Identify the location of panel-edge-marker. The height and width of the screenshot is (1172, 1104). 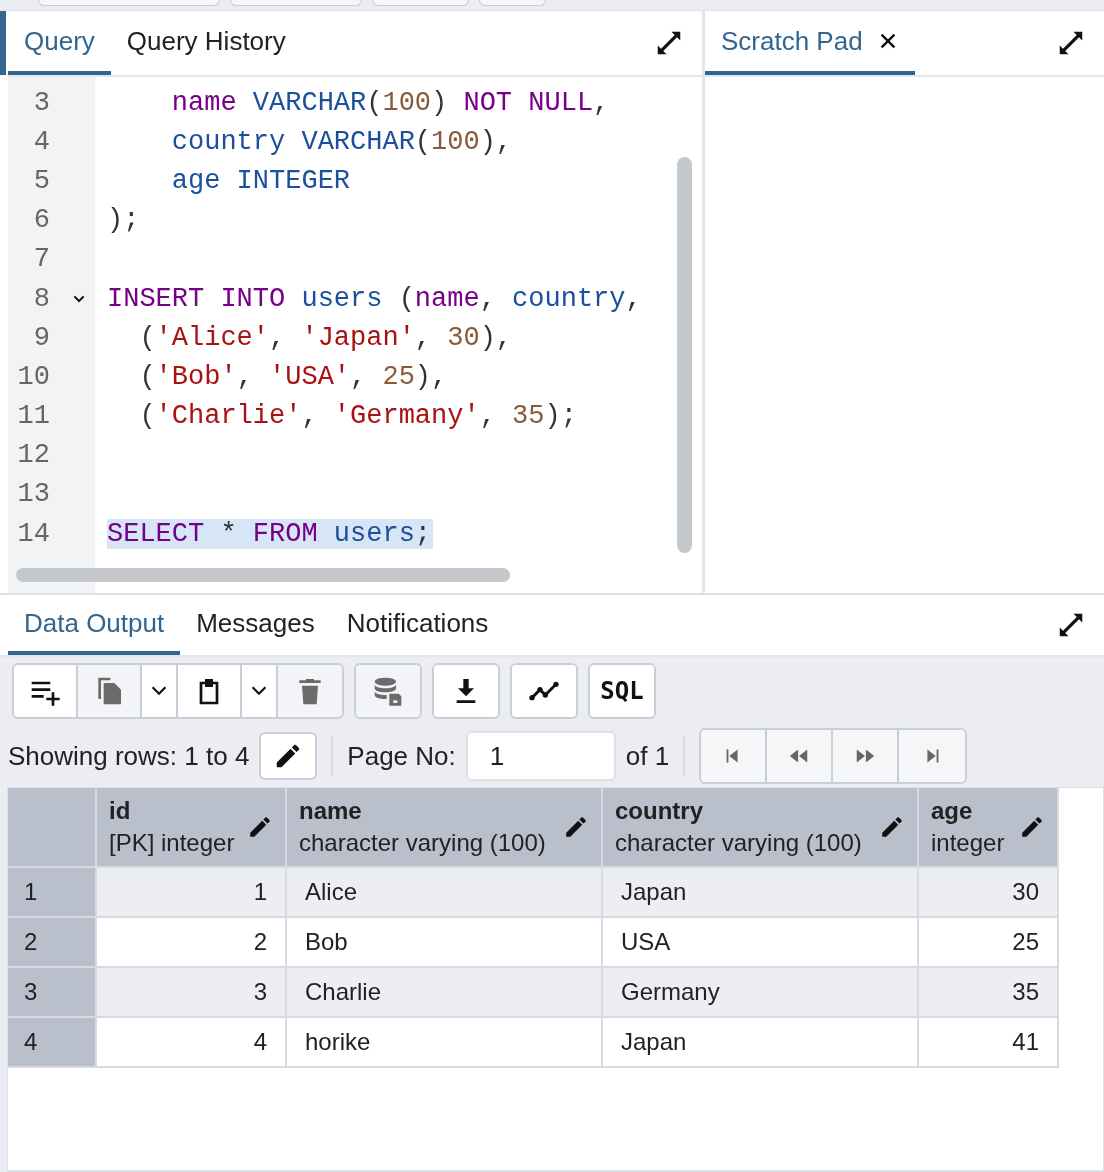
(3, 43).